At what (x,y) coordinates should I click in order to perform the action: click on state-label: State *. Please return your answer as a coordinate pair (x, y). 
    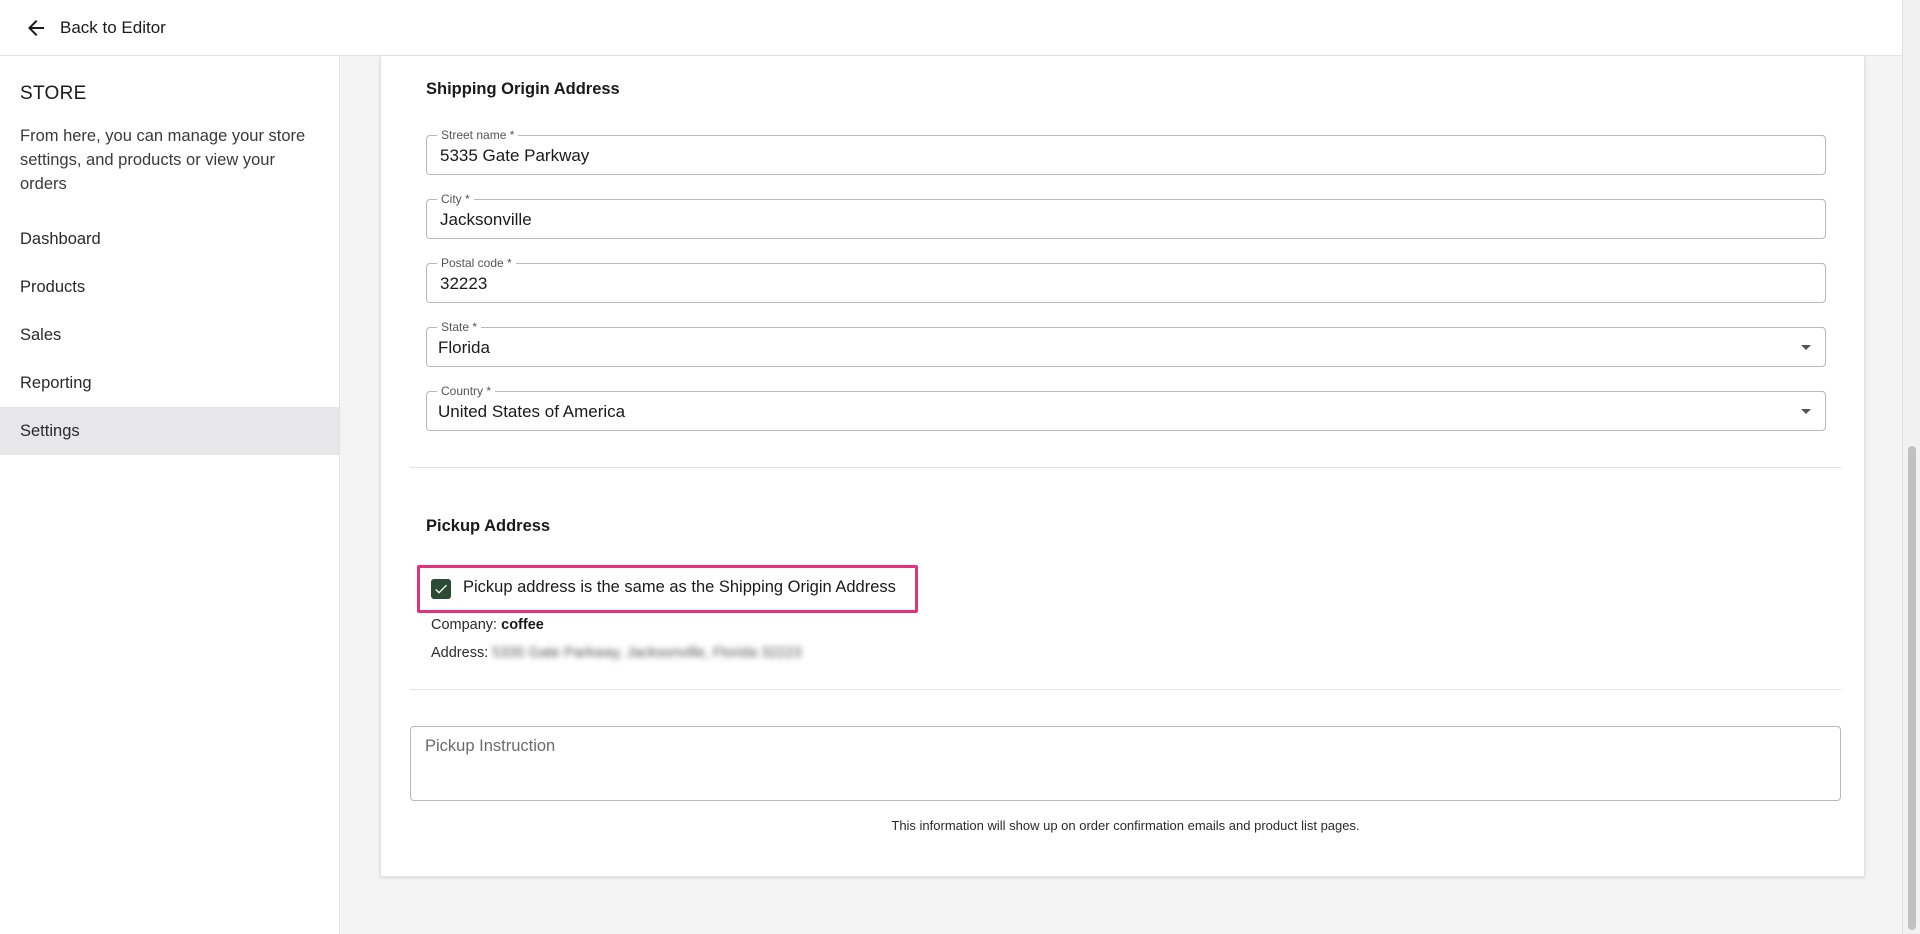
    Looking at the image, I should click on (459, 327).